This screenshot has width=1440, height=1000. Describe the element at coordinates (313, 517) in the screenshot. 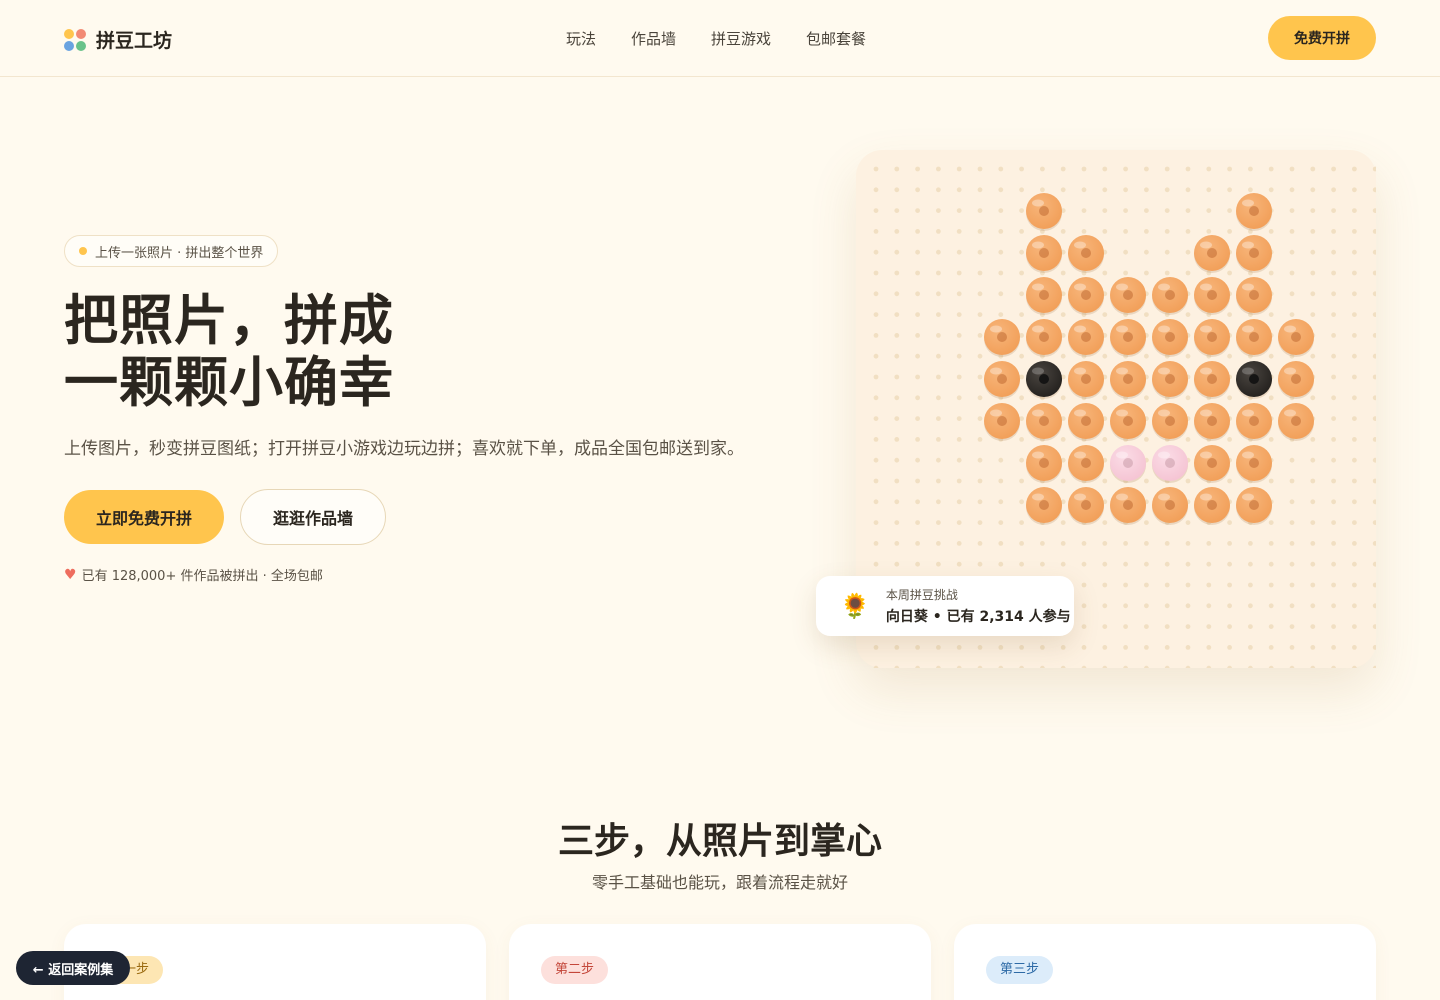

I see `browse-gallery-button: 逛逛作品墙` at that location.